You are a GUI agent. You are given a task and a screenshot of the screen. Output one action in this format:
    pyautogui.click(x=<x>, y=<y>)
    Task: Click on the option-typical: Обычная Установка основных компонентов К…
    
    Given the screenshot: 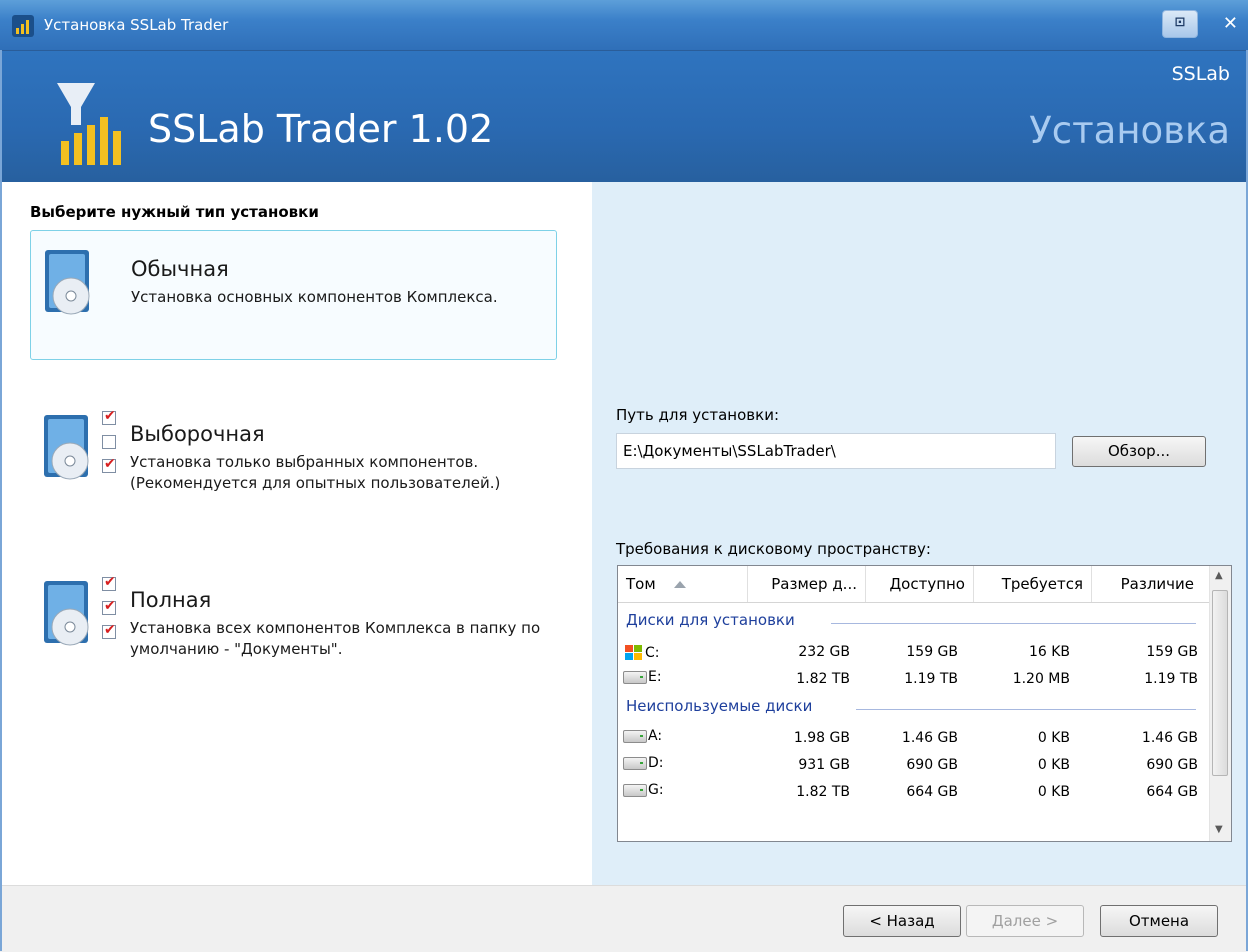 What is the action you would take?
    pyautogui.click(x=293, y=295)
    